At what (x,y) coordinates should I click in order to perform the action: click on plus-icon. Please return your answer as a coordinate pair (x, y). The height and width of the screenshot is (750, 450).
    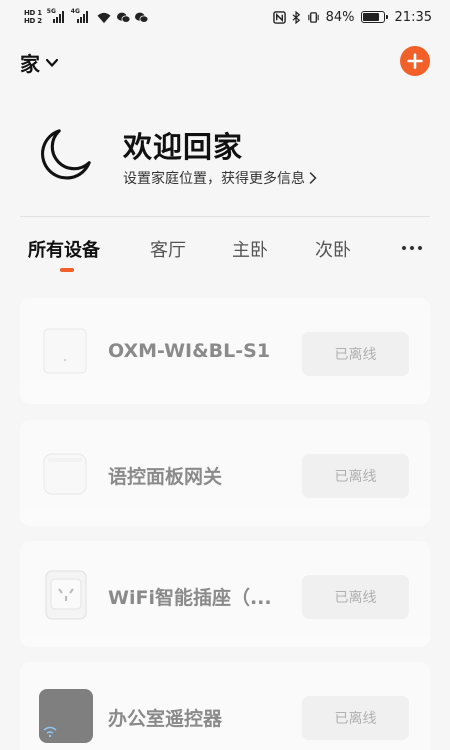
    Looking at the image, I should click on (415, 61).